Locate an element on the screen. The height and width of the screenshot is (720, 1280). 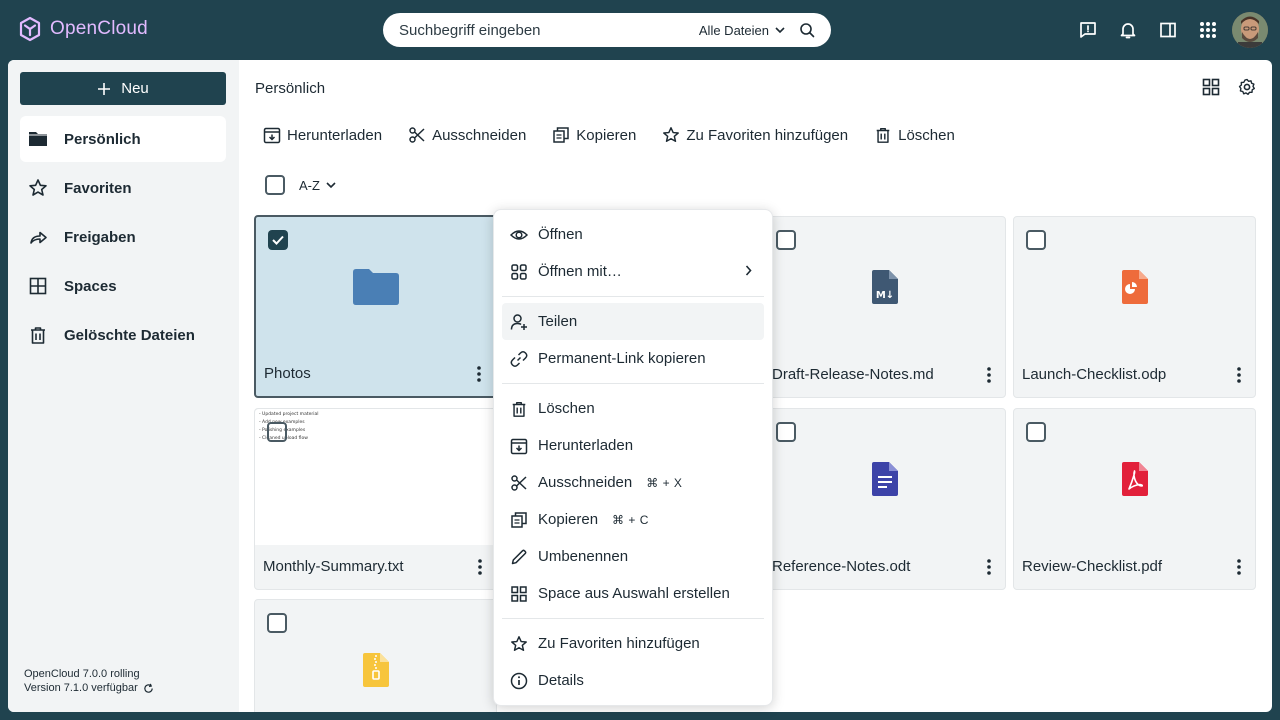
menu-item-copy: Kopieren ⌘ + C is located at coordinates (633, 519).